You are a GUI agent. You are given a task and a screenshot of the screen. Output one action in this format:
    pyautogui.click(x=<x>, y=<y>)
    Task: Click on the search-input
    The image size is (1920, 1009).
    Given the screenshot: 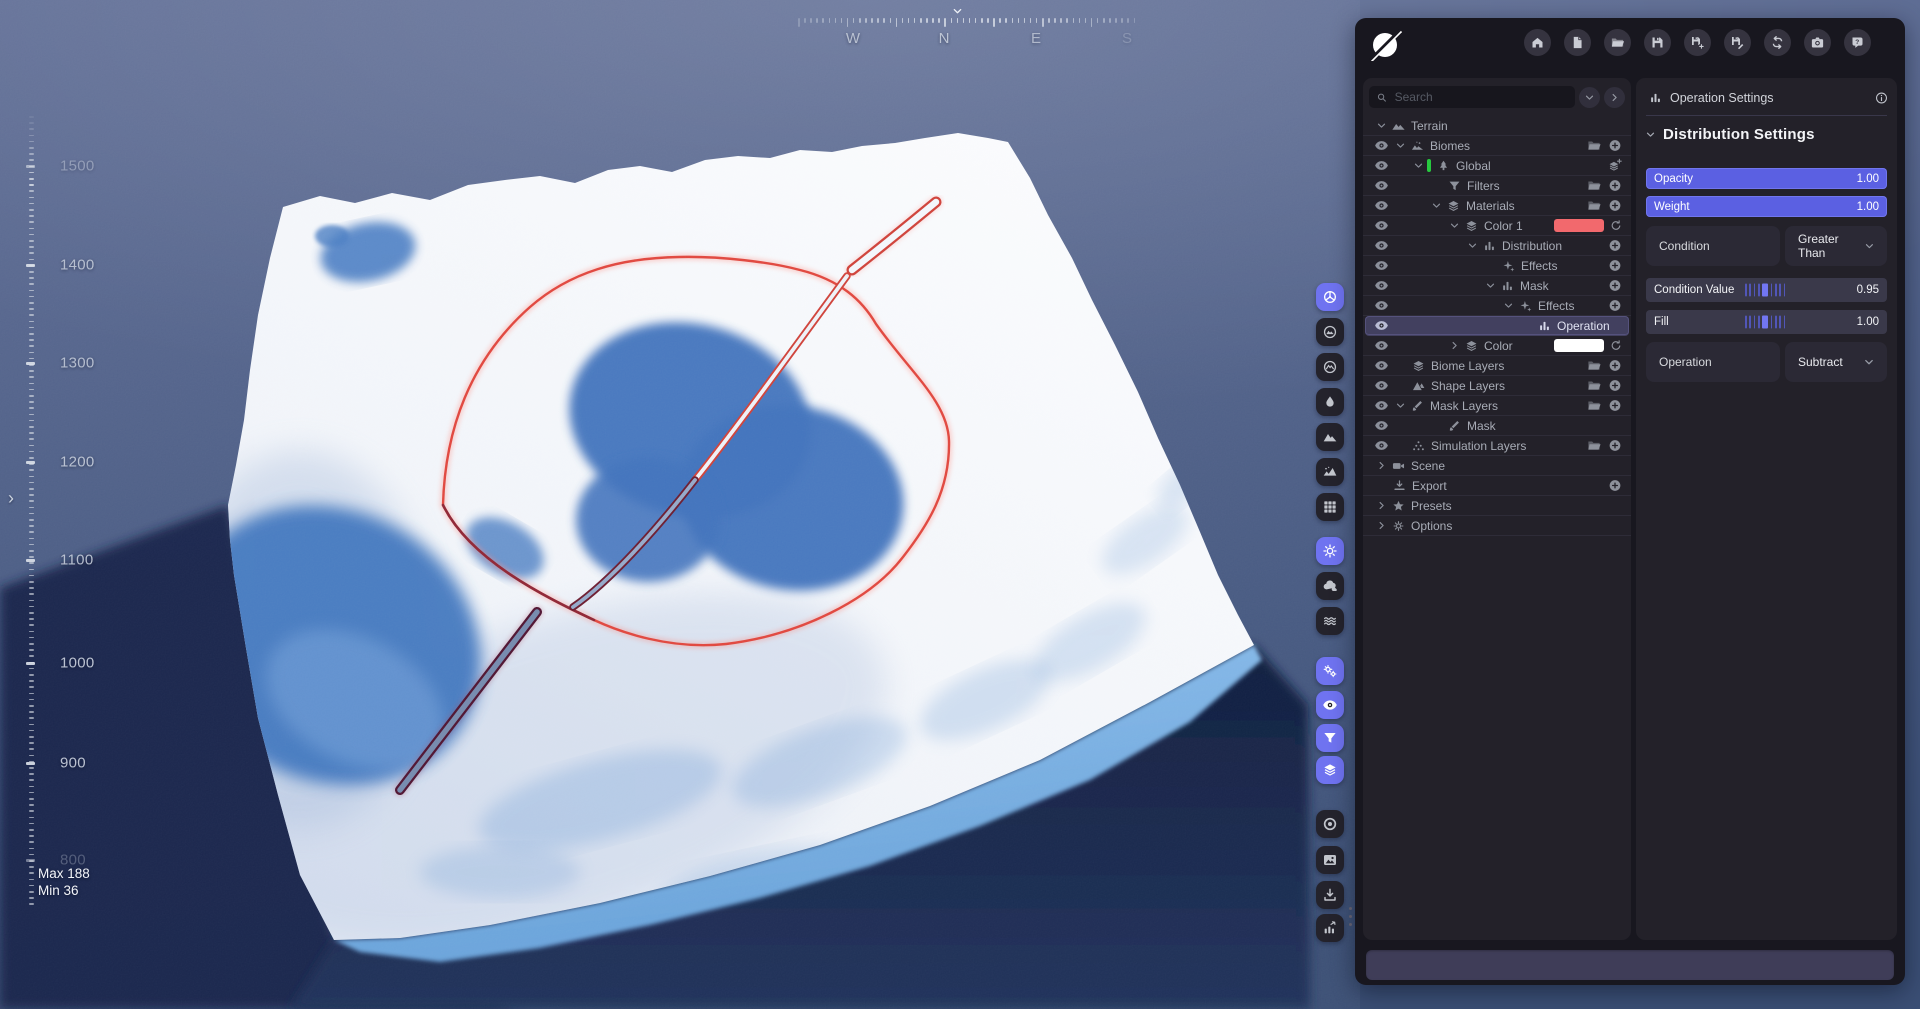 What is the action you would take?
    pyautogui.click(x=1480, y=97)
    